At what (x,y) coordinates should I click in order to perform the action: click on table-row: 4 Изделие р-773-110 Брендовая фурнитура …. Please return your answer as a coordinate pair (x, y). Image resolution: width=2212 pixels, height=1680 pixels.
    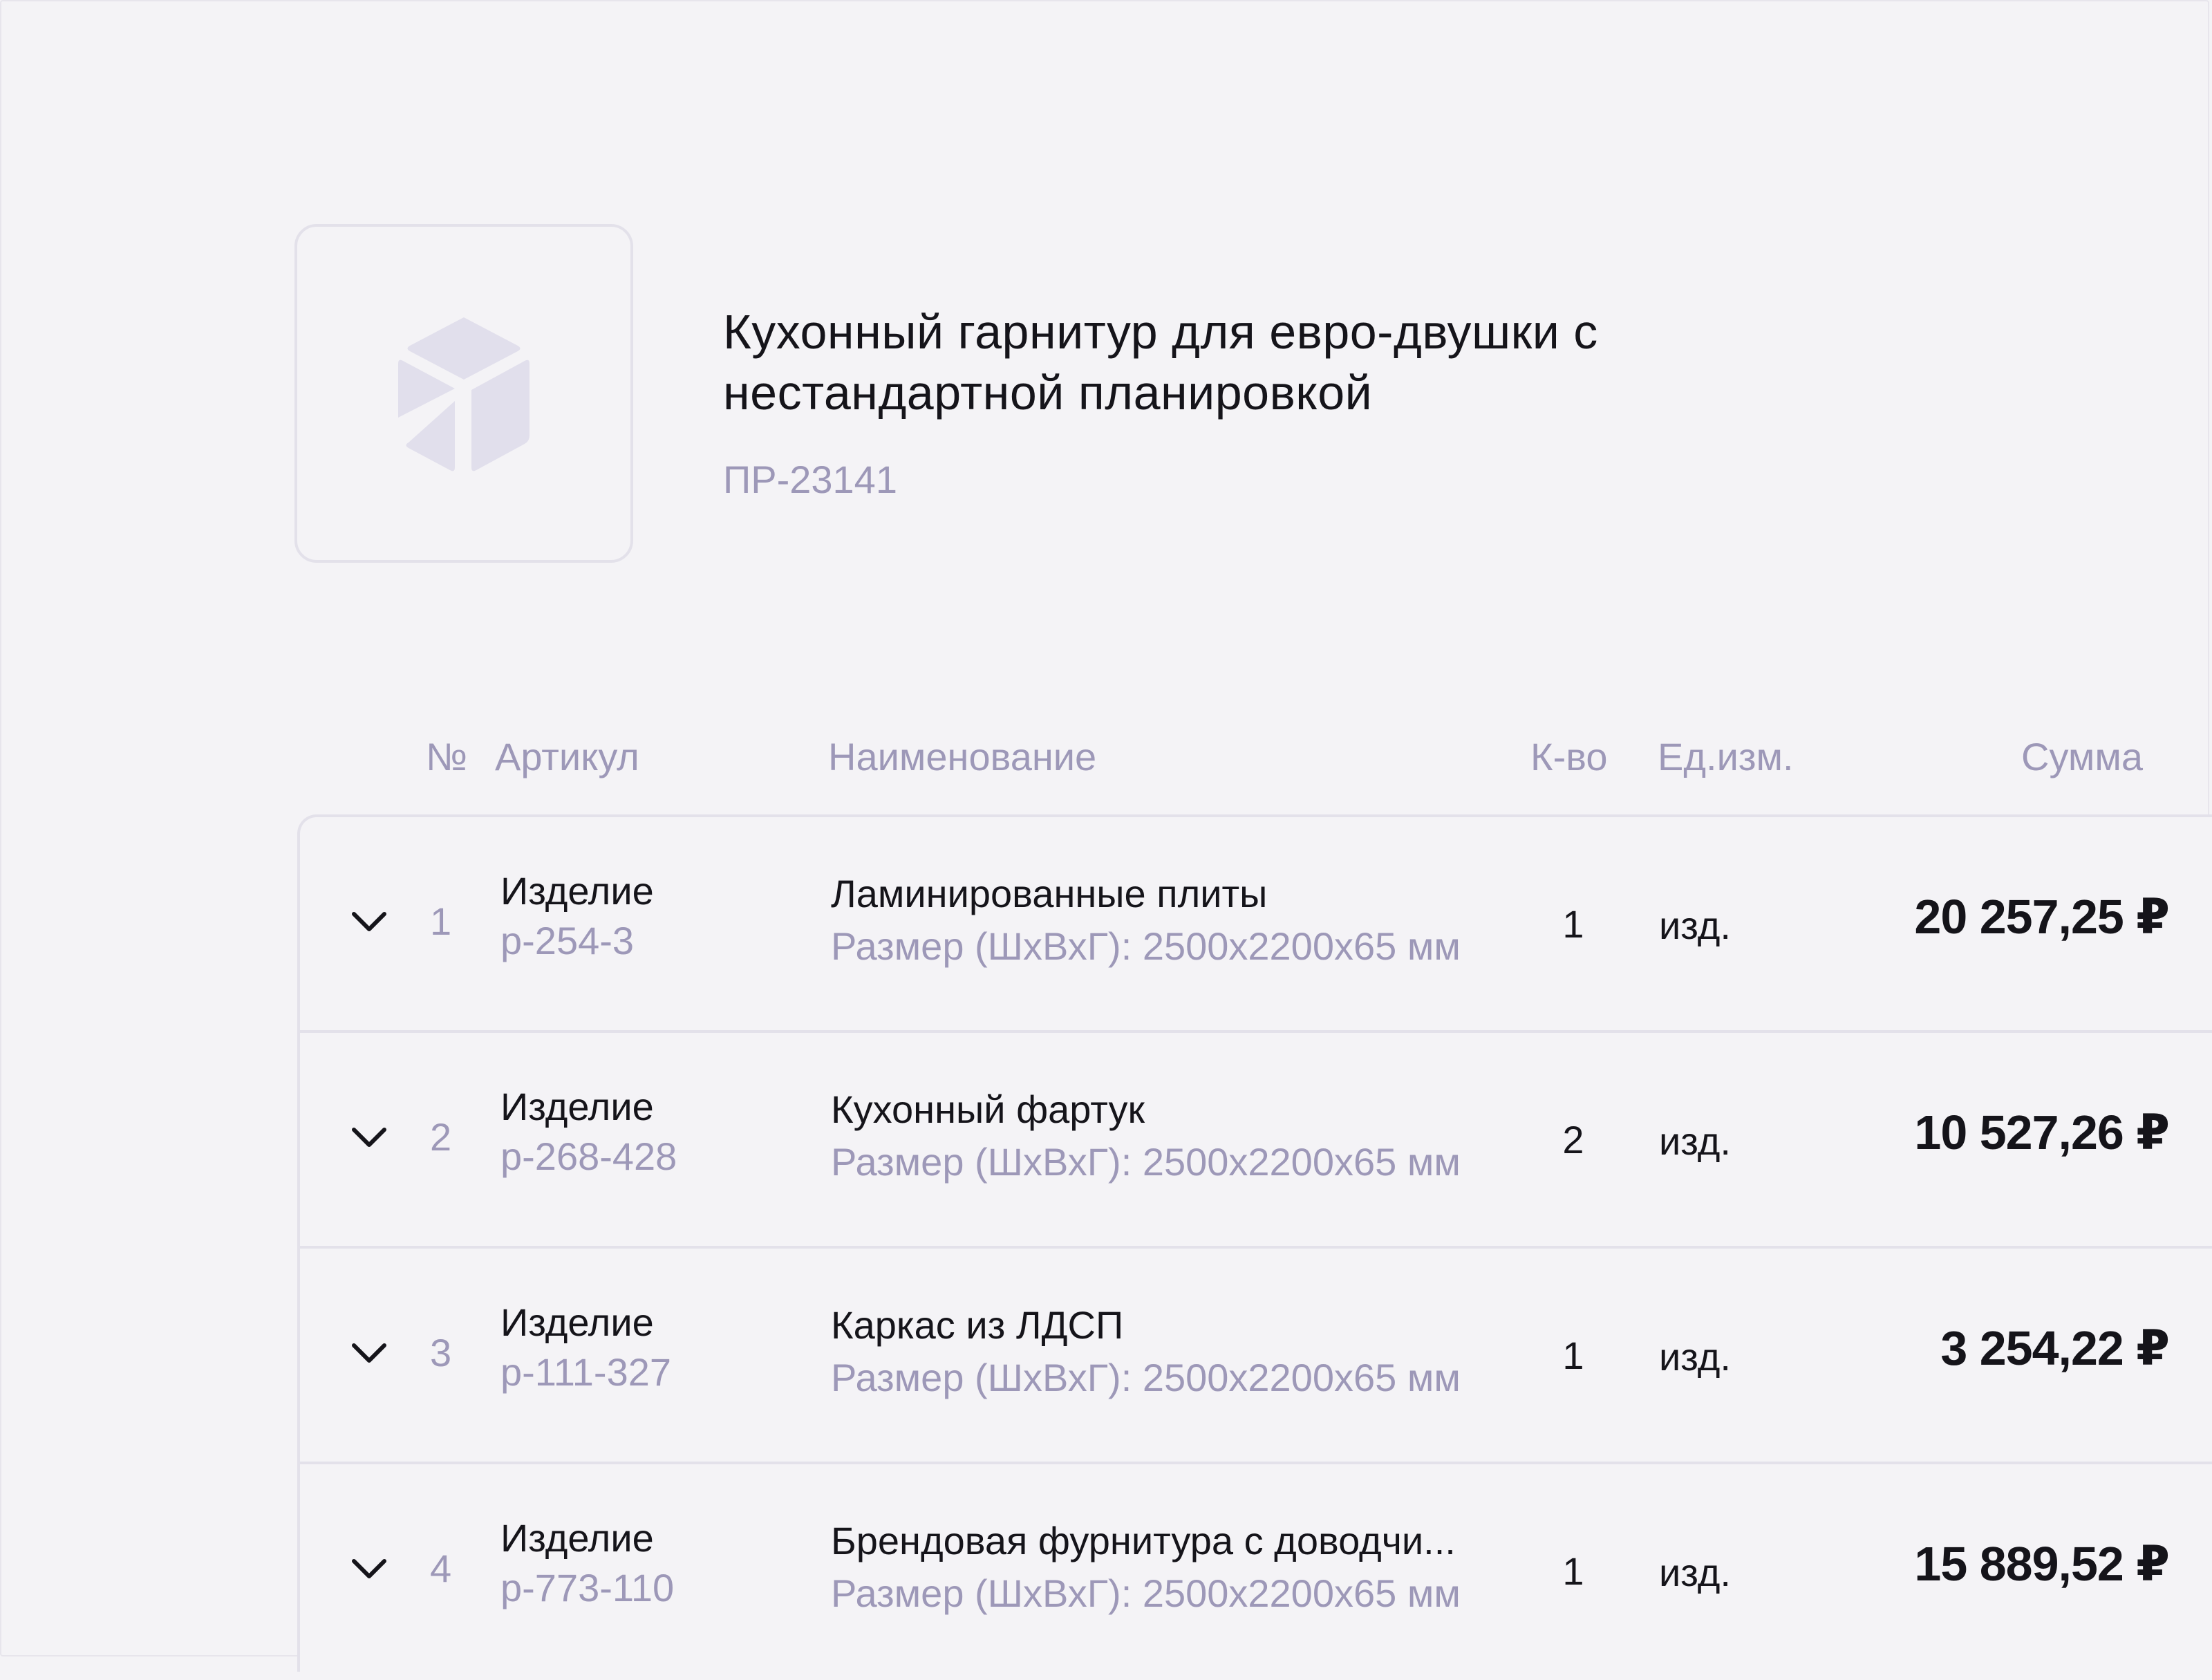
    Looking at the image, I should click on (1256, 1572).